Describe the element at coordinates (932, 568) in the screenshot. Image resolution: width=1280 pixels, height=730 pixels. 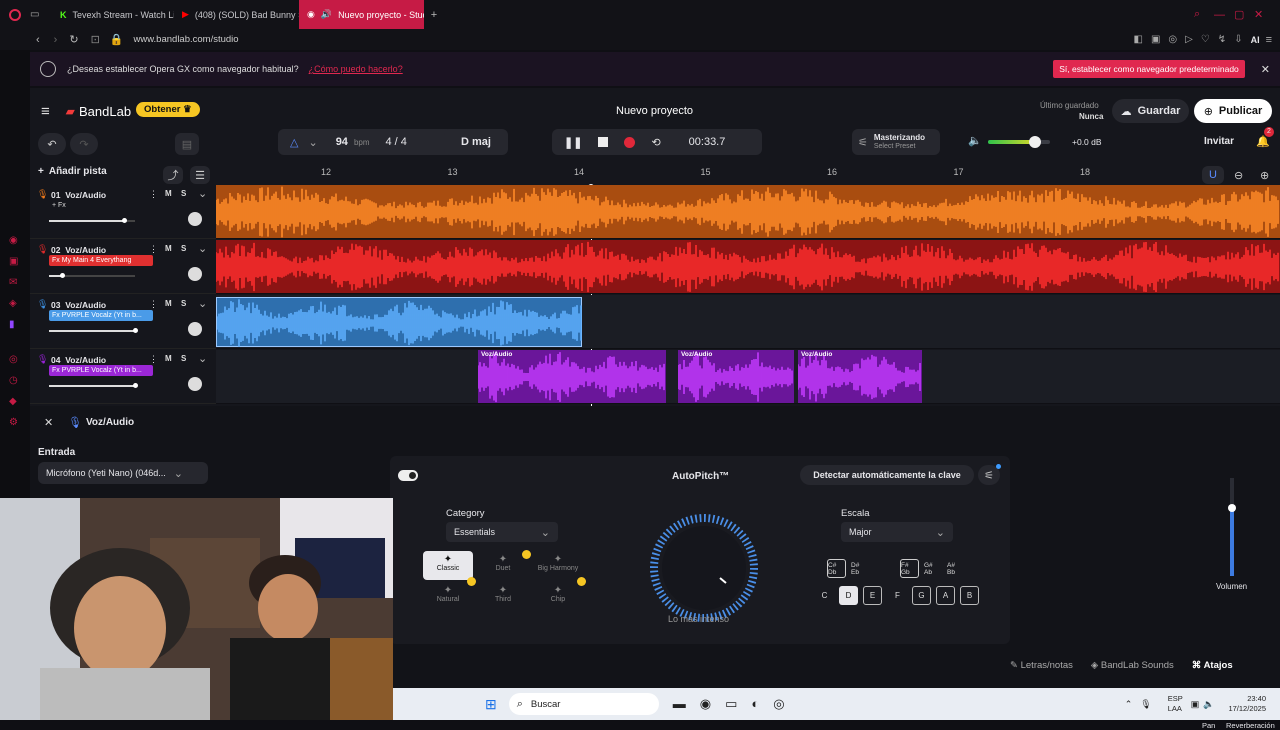
I see `key-sharp: G# Ab` at that location.